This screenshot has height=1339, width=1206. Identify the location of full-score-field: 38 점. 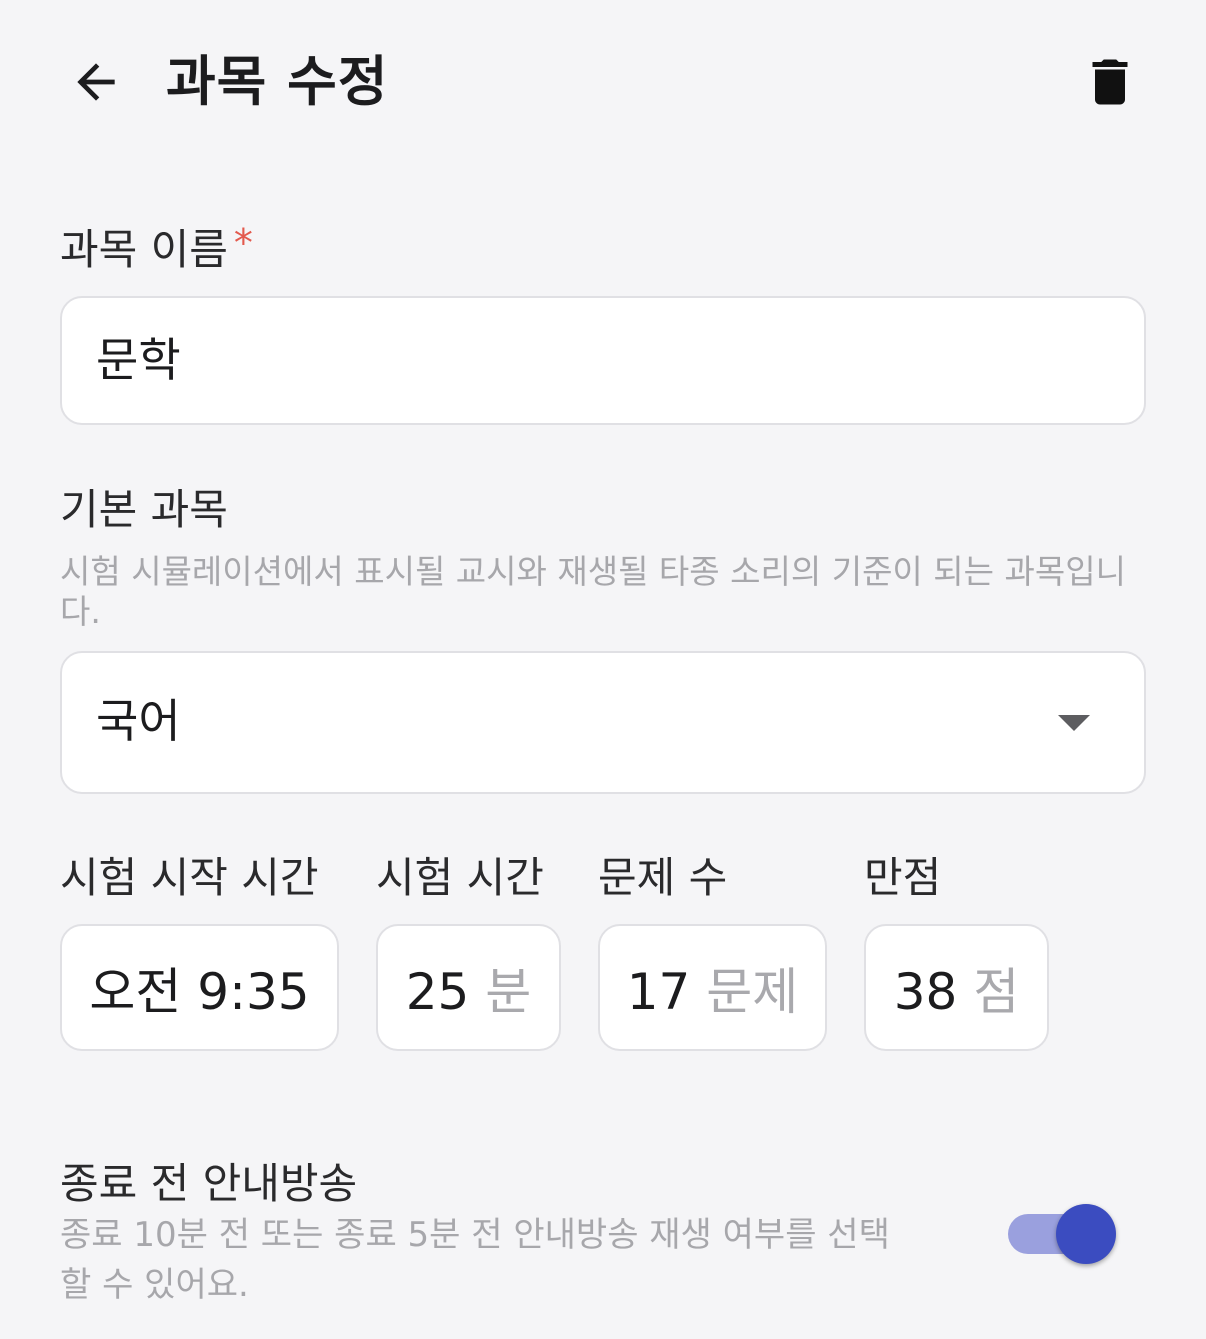
(956, 987).